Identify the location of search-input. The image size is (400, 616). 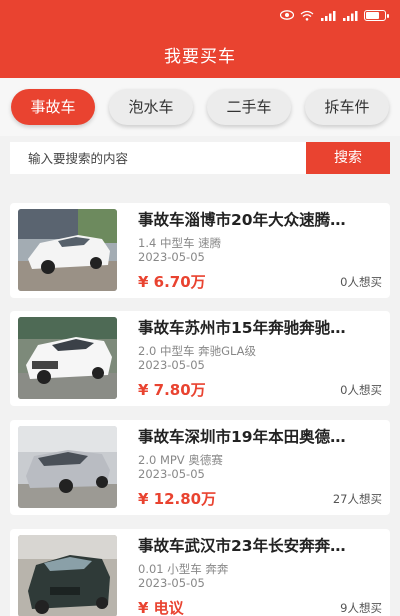
(158, 158).